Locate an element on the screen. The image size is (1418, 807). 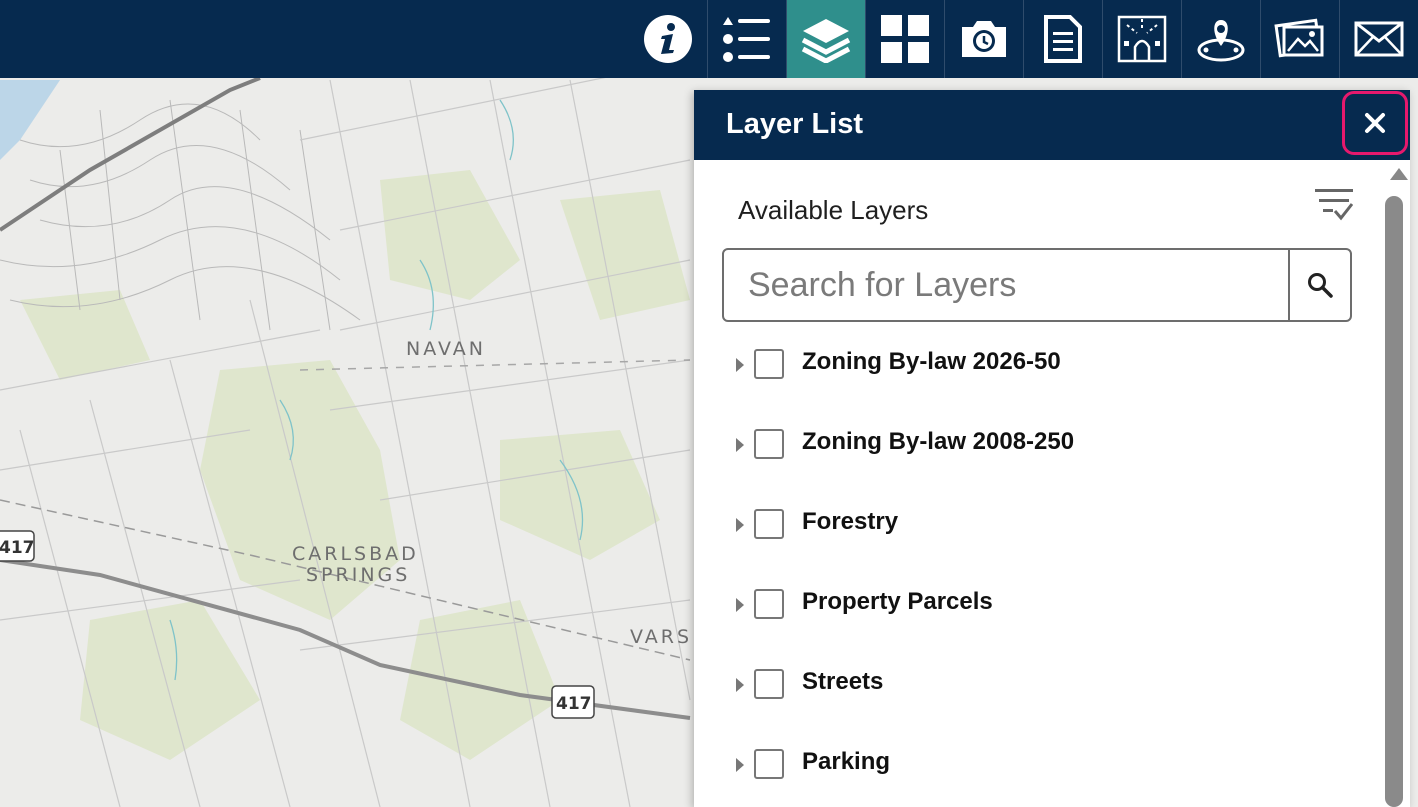
search-icon is located at coordinates (1320, 285).